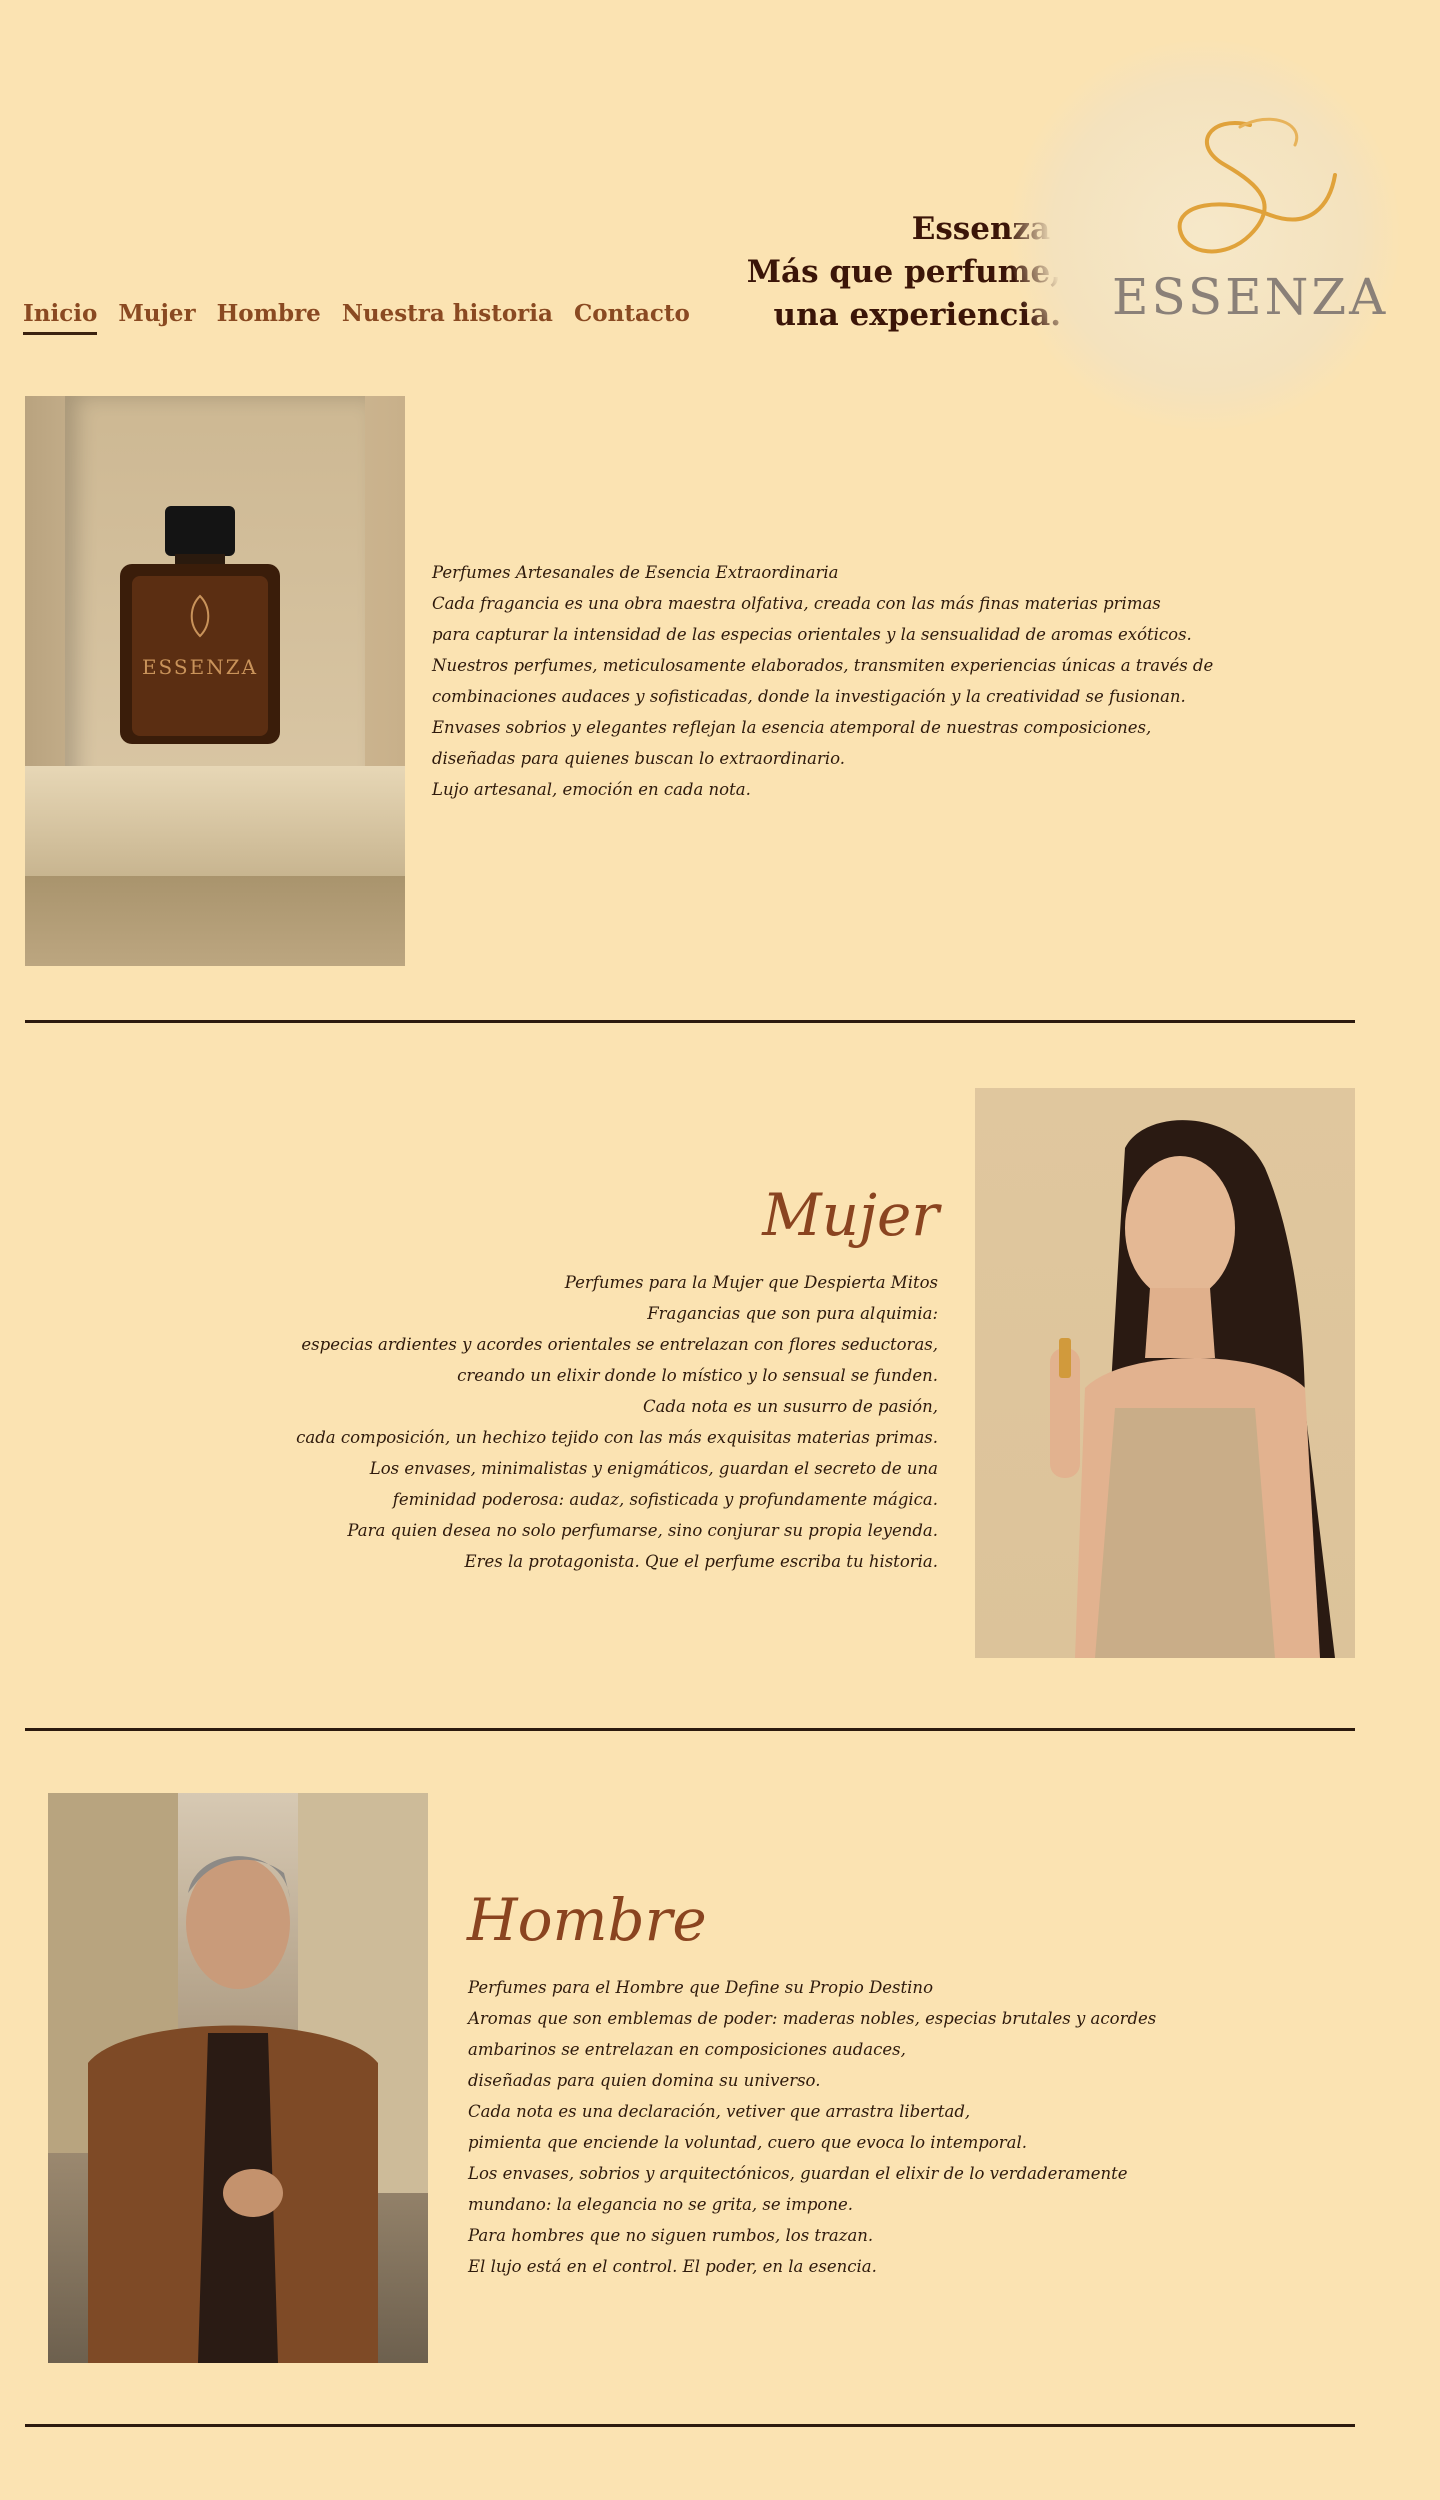 This screenshot has height=2500, width=1440. Describe the element at coordinates (587, 1920) in the screenshot. I see `section-title-hombre: Hombre` at that location.